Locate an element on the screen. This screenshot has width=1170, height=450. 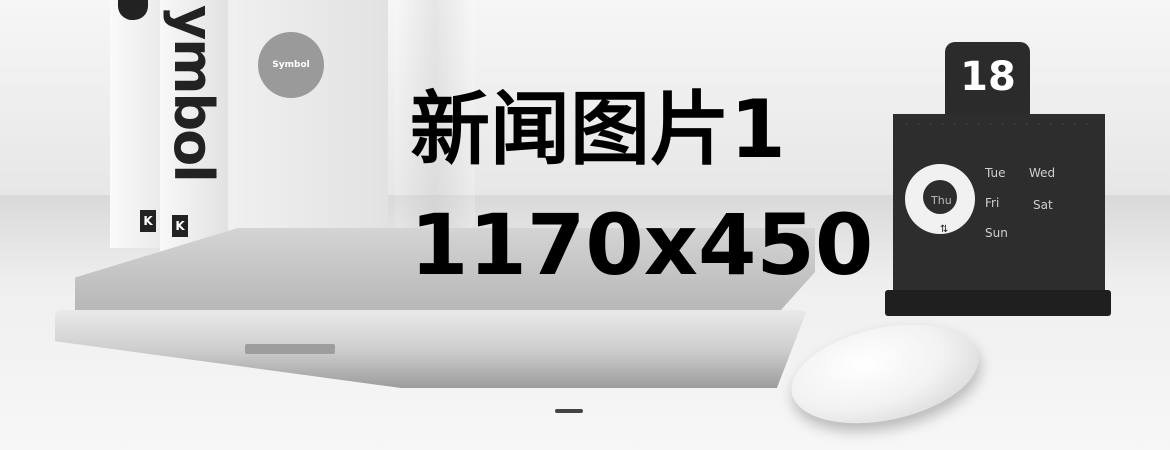
calendar-ring-icon: ⇅ is located at coordinates (944, 229).